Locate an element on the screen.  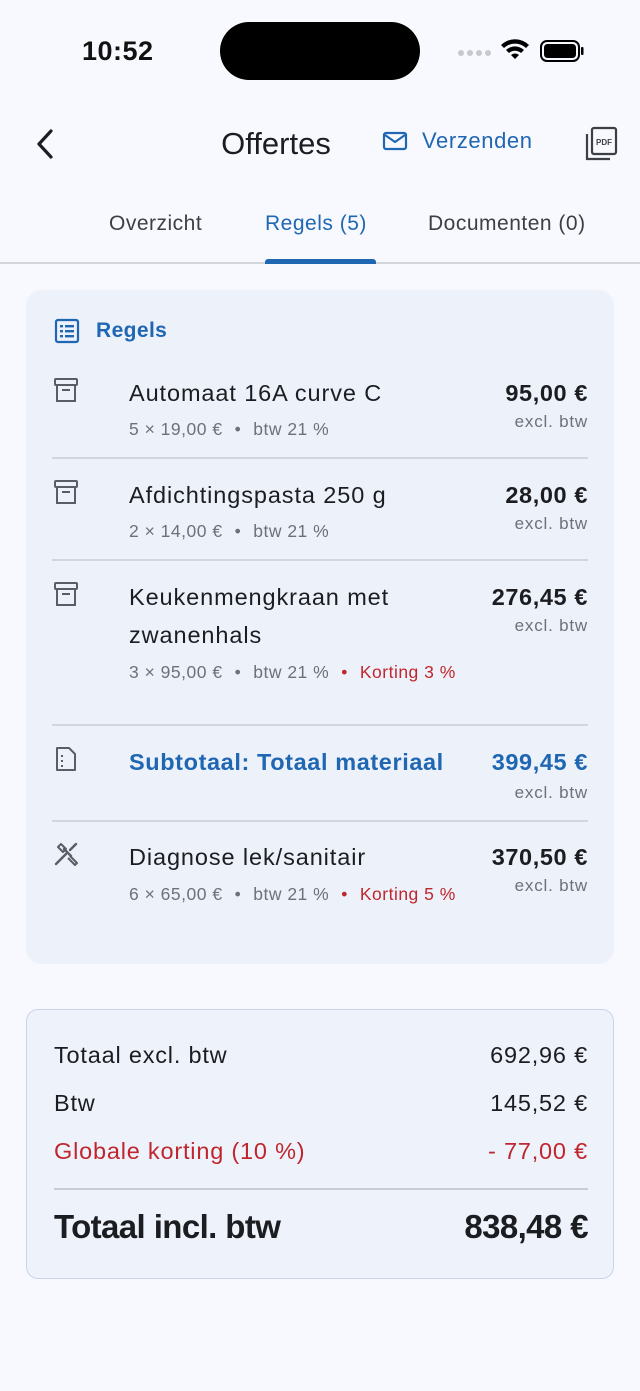
status-bar: 10:52 is located at coordinates (320, 50).